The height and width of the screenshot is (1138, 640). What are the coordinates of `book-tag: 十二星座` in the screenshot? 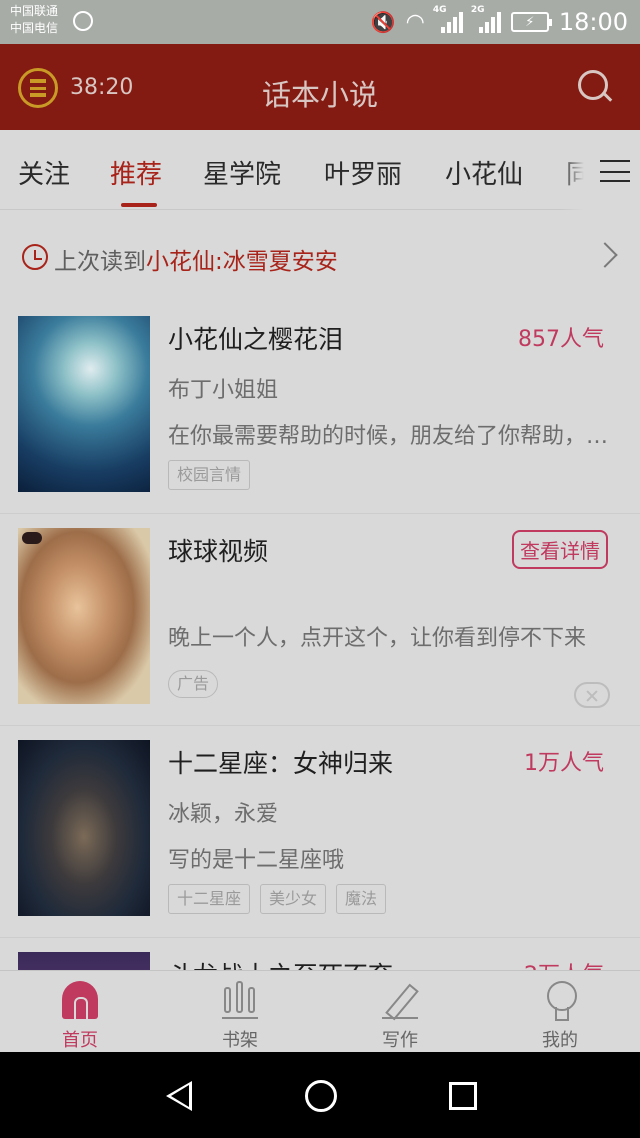 It's located at (209, 899).